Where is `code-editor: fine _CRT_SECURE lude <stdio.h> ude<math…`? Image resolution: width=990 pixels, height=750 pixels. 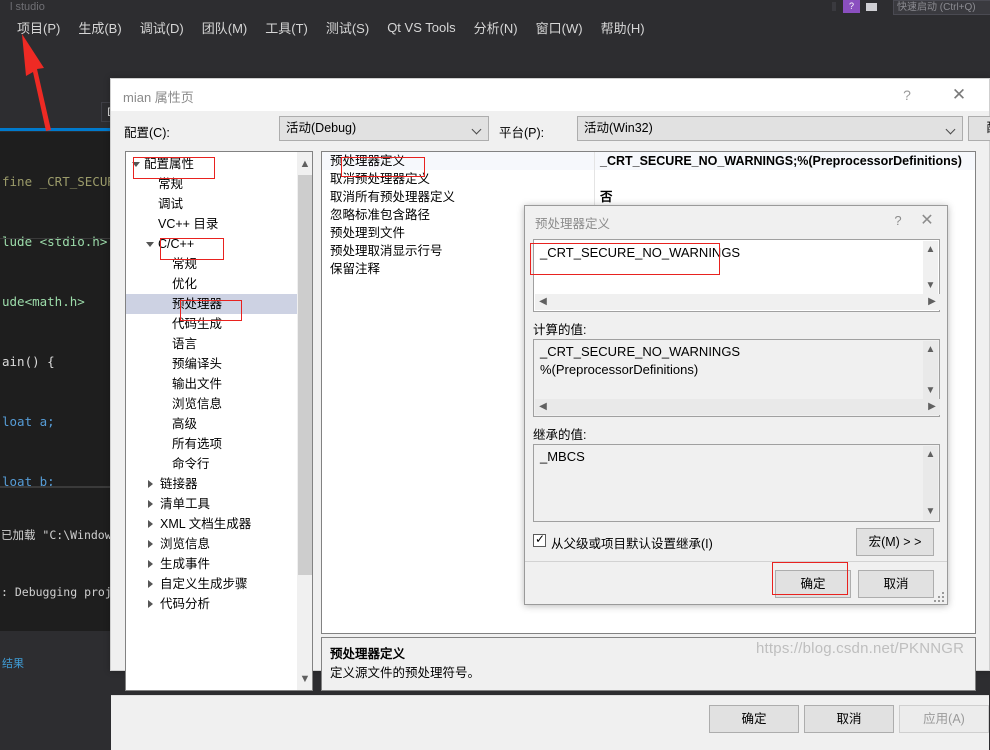 code-editor: fine _CRT_SECURE lude <stdio.h> ude<math… is located at coordinates (55, 309).